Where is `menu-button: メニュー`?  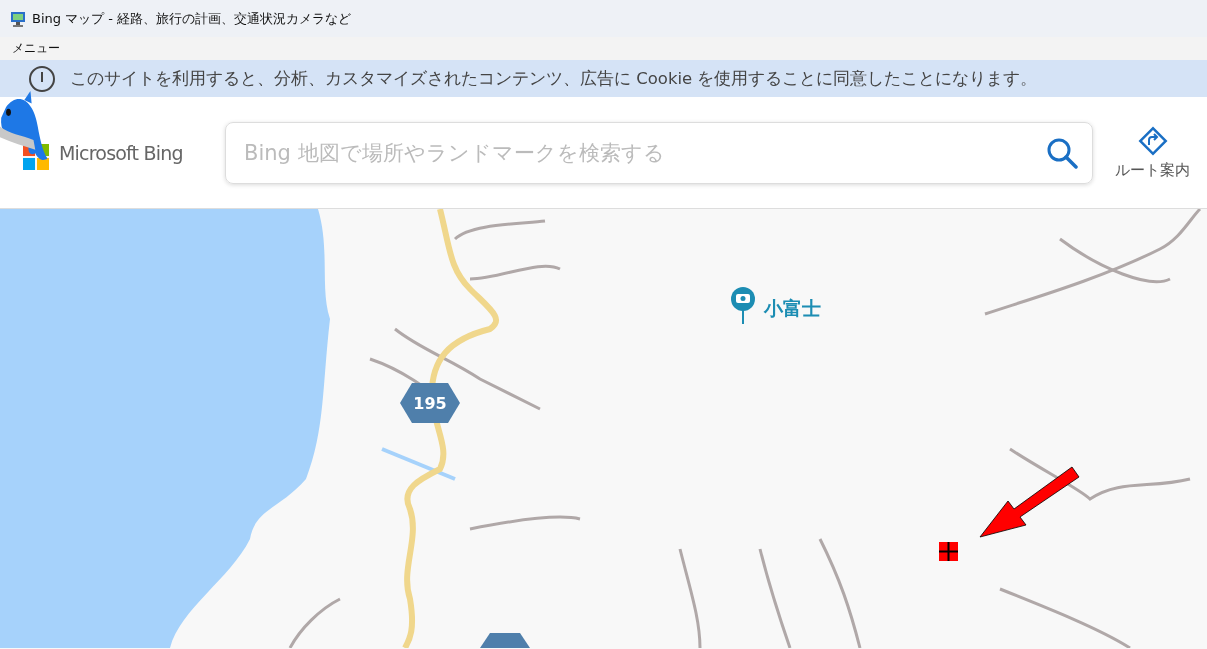 menu-button: メニュー is located at coordinates (36, 48).